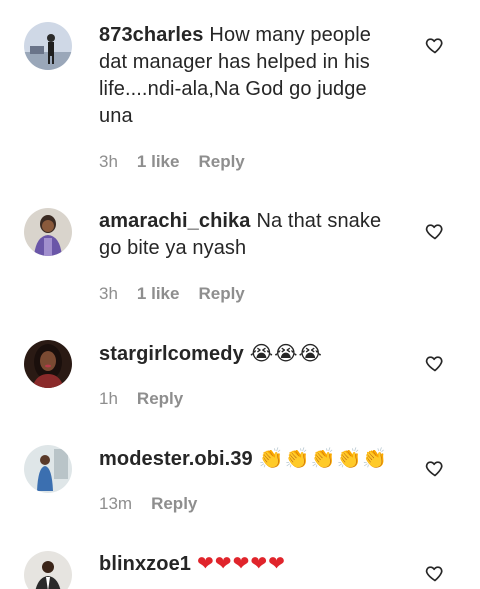 This screenshot has height=589, width=480. What do you see at coordinates (108, 398) in the screenshot?
I see `timestamp: 1h` at bounding box center [108, 398].